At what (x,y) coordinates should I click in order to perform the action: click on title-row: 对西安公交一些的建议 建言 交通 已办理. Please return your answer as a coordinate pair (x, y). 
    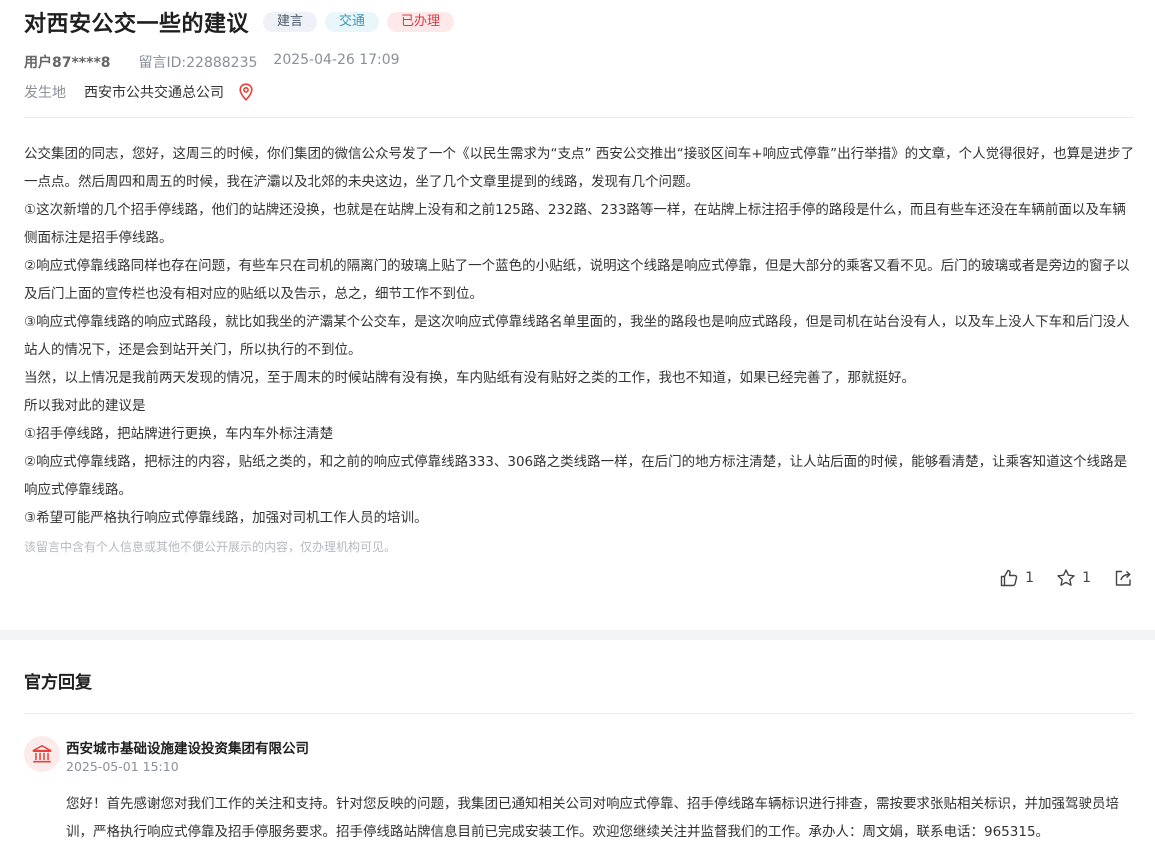
    Looking at the image, I should click on (239, 22).